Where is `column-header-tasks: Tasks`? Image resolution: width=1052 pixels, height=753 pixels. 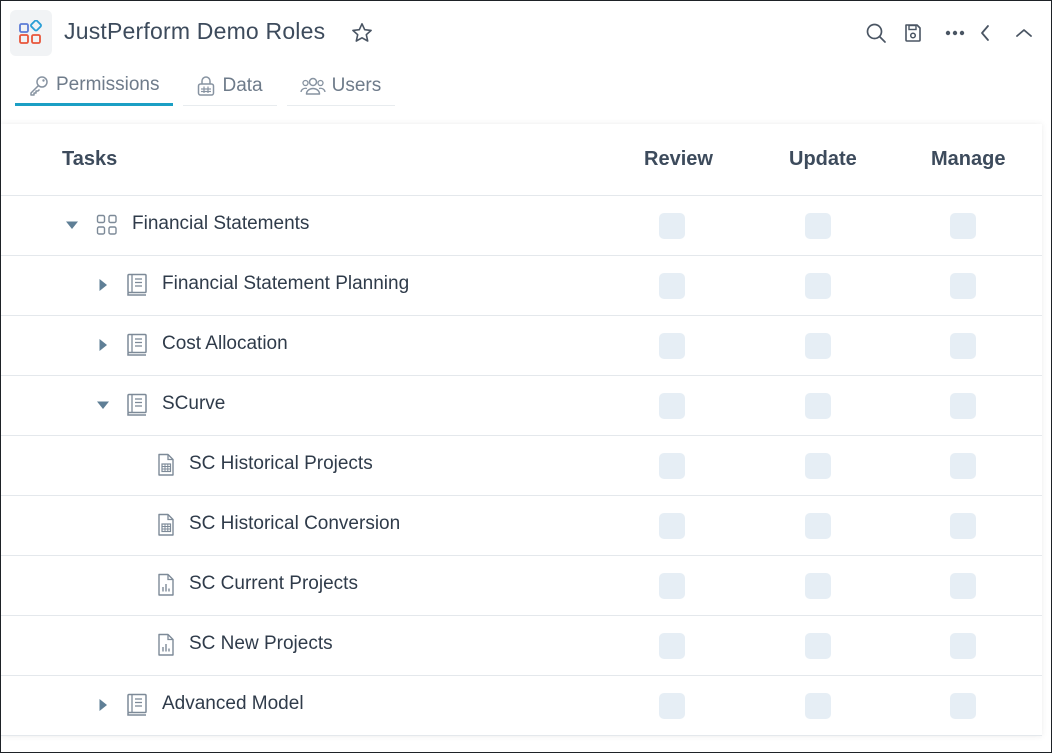
column-header-tasks: Tasks is located at coordinates (89, 159).